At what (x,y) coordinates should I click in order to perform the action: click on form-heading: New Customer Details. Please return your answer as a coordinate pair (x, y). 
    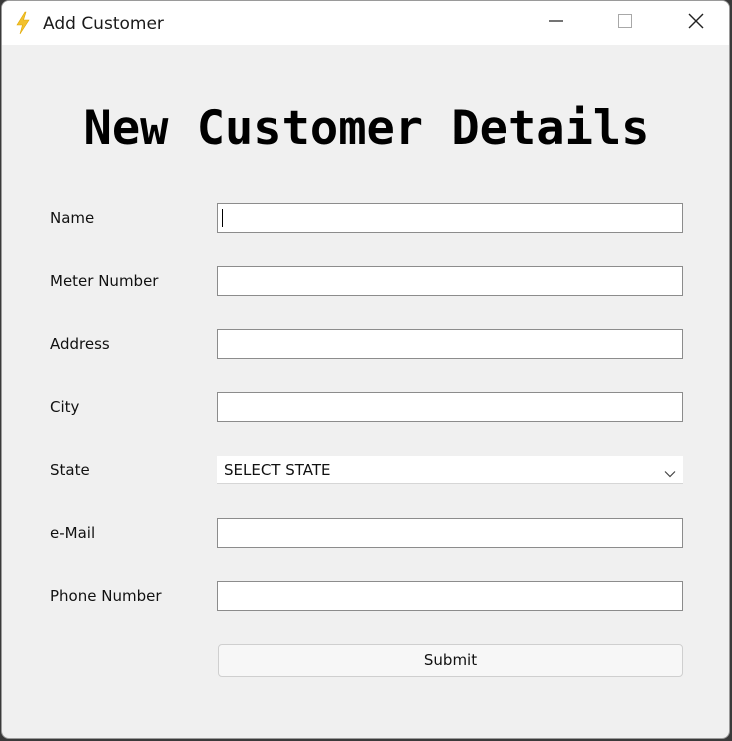
    Looking at the image, I should click on (366, 128).